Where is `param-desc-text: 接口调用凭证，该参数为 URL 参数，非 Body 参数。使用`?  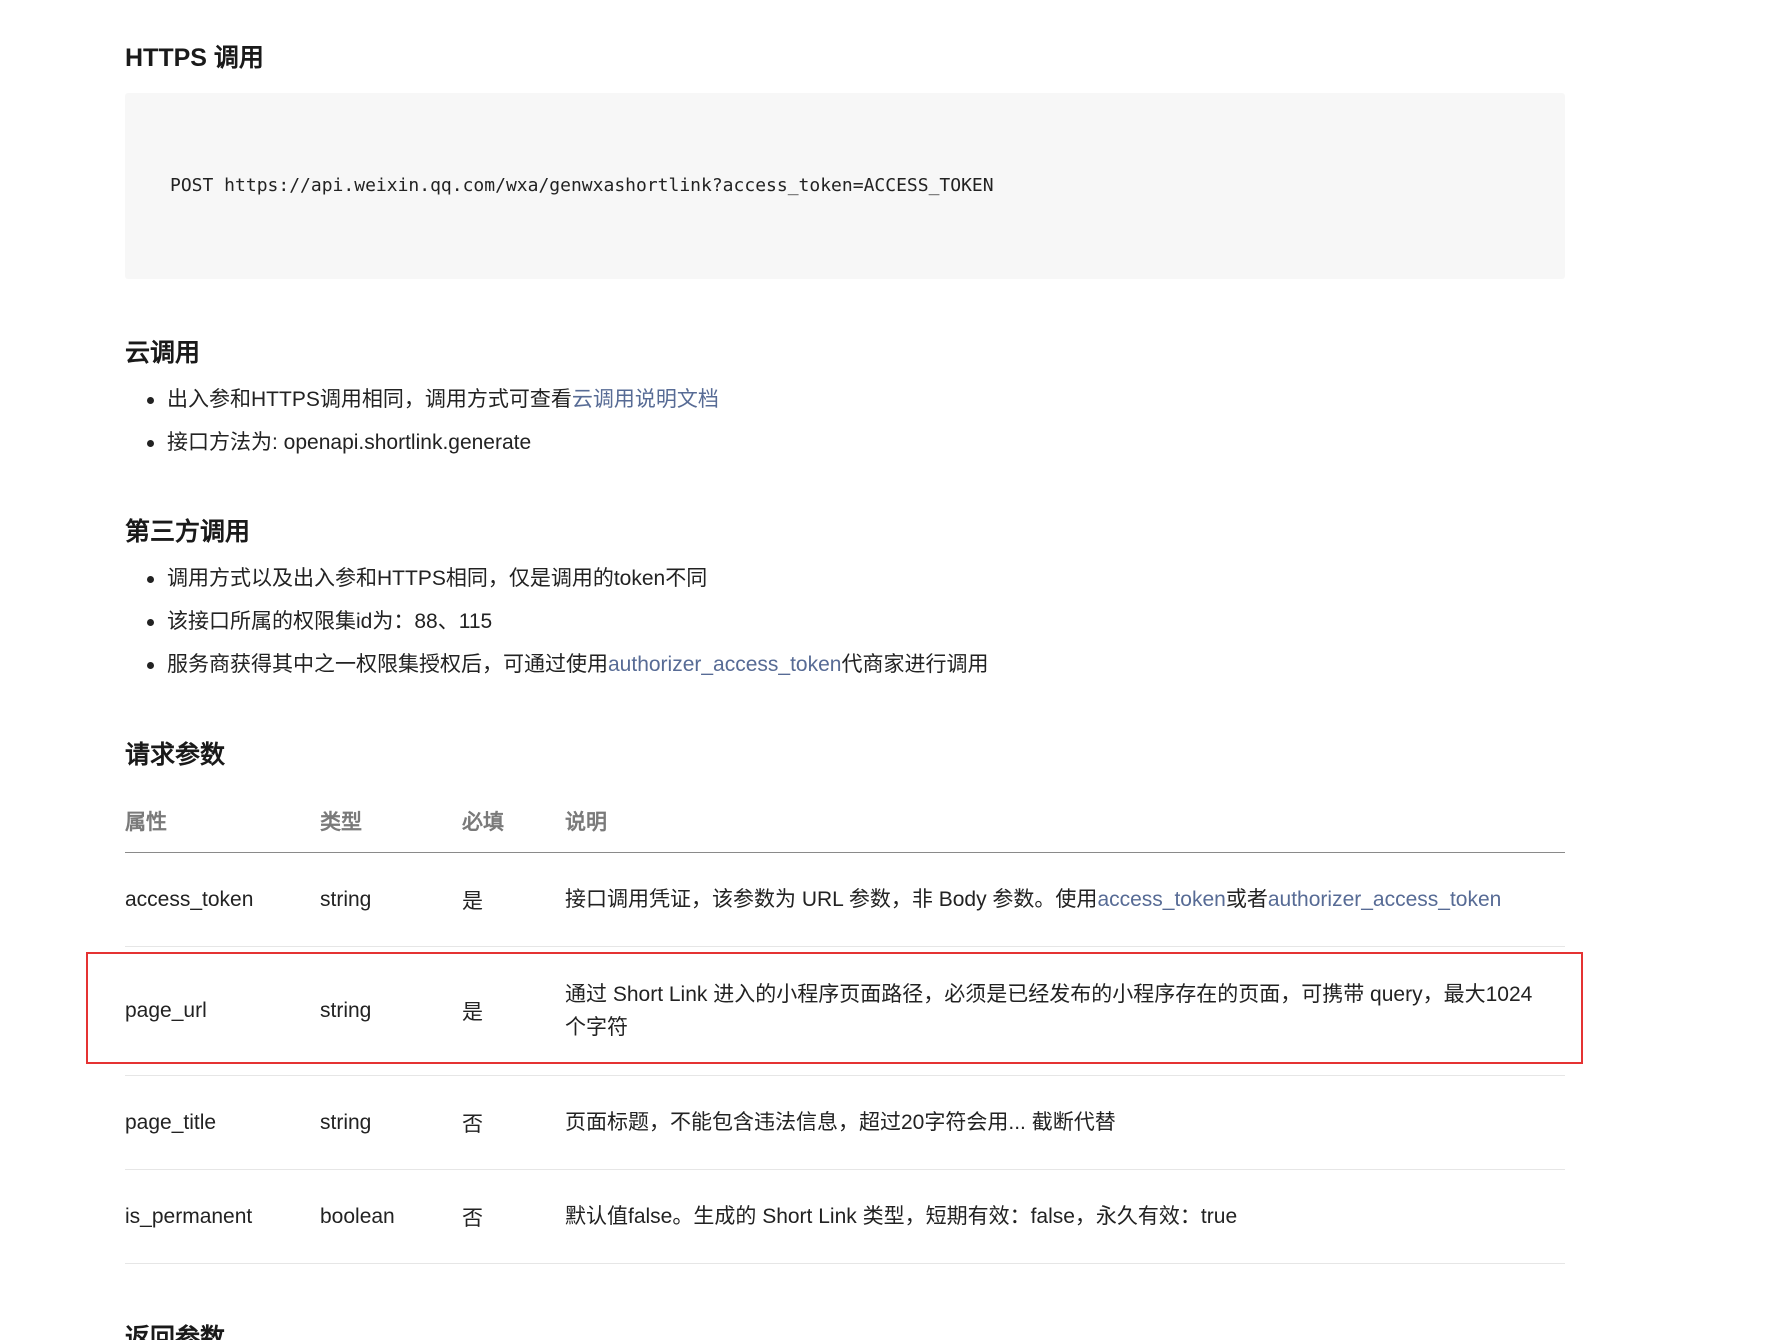 param-desc-text: 接口调用凭证，该参数为 URL 参数，非 Body 参数。使用 is located at coordinates (831, 899).